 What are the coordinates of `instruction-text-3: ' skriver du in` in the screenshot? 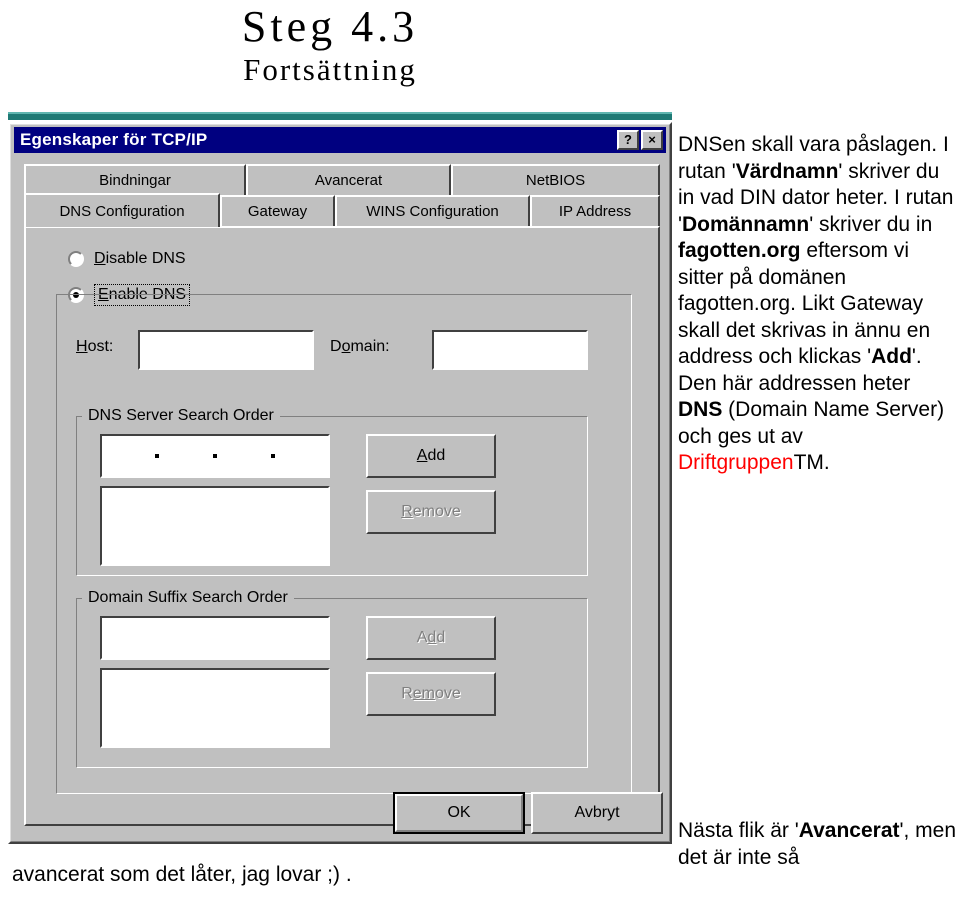 It's located at (871, 224).